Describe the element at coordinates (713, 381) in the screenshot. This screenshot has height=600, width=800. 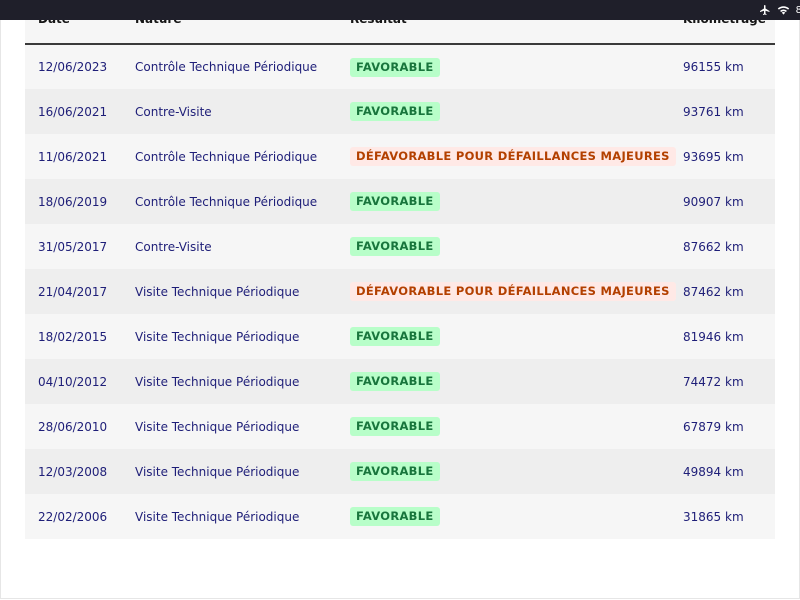
I see `cell-mileage: 74472 km` at that location.